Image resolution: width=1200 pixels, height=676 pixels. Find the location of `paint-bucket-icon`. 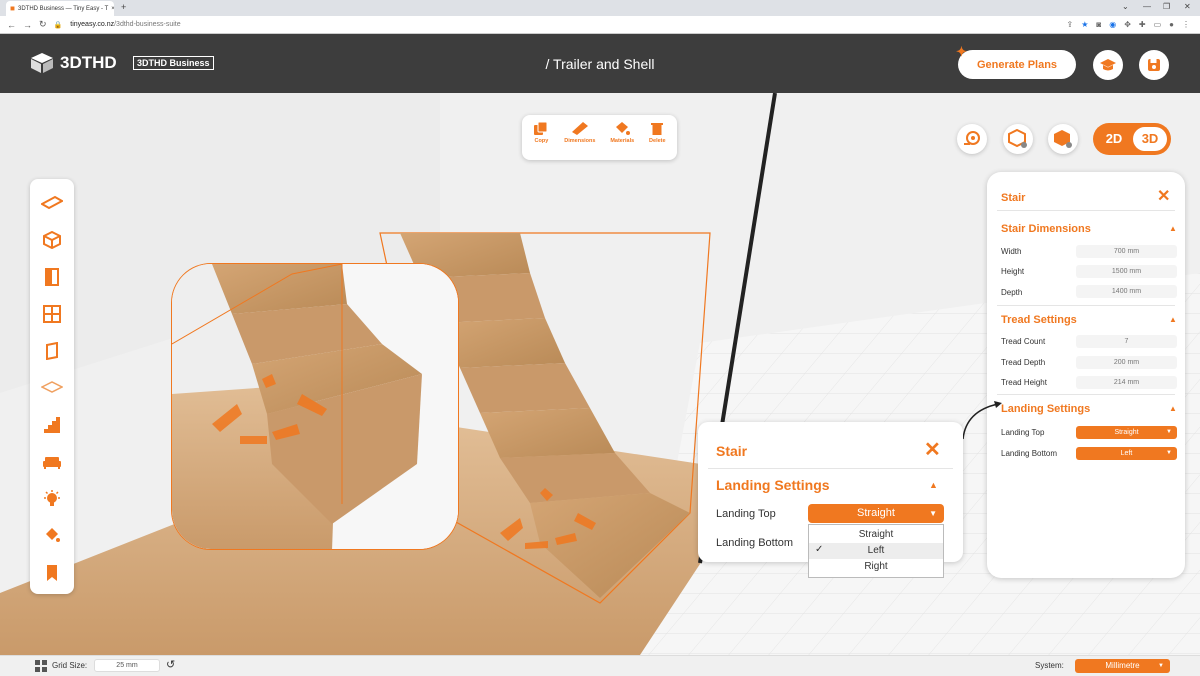

paint-bucket-icon is located at coordinates (623, 128).